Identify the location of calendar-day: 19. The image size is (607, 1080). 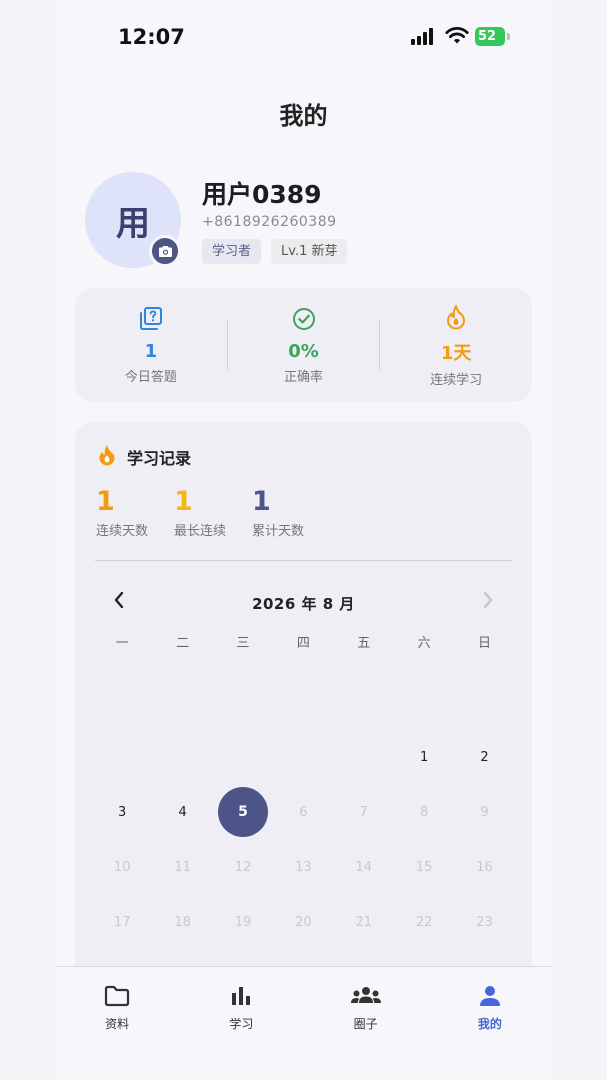
(243, 922).